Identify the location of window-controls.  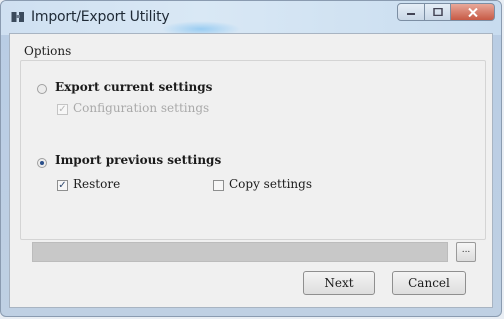
(446, 13).